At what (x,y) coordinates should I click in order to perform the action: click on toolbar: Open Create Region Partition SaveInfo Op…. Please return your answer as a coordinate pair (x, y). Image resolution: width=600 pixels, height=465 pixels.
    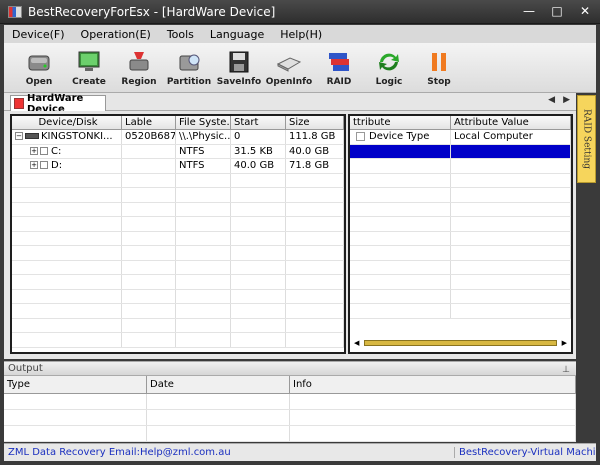
    Looking at the image, I should click on (300, 68).